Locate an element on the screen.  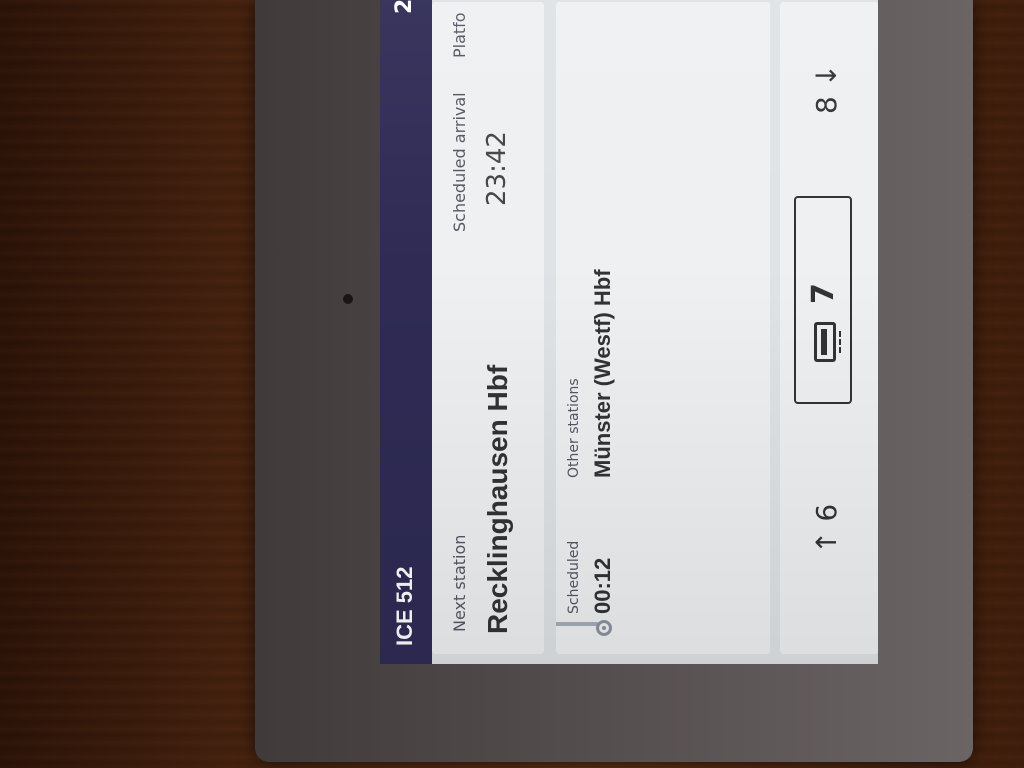
other-stations-label: Other stations is located at coordinates (574, 428).